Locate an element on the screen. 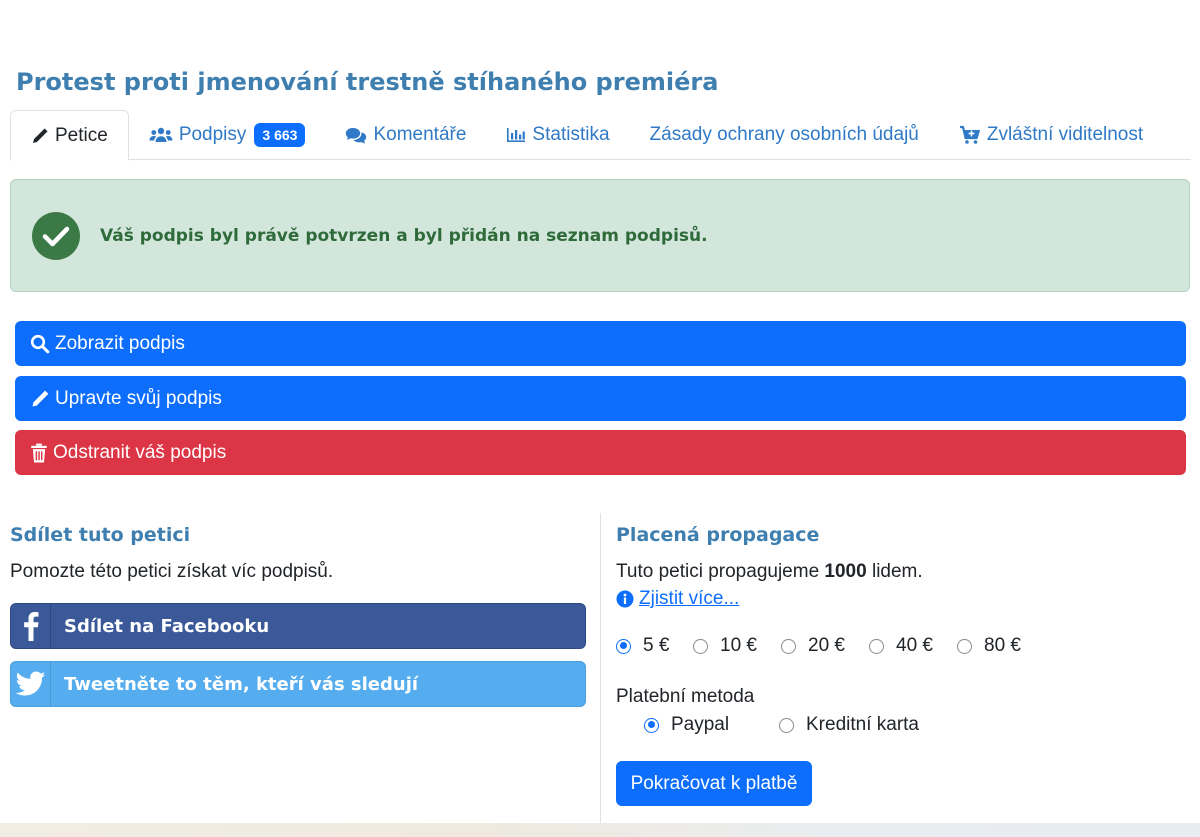 The width and height of the screenshot is (1200, 837). tab-podpisy: Podpisy 3 663 is located at coordinates (227, 135).